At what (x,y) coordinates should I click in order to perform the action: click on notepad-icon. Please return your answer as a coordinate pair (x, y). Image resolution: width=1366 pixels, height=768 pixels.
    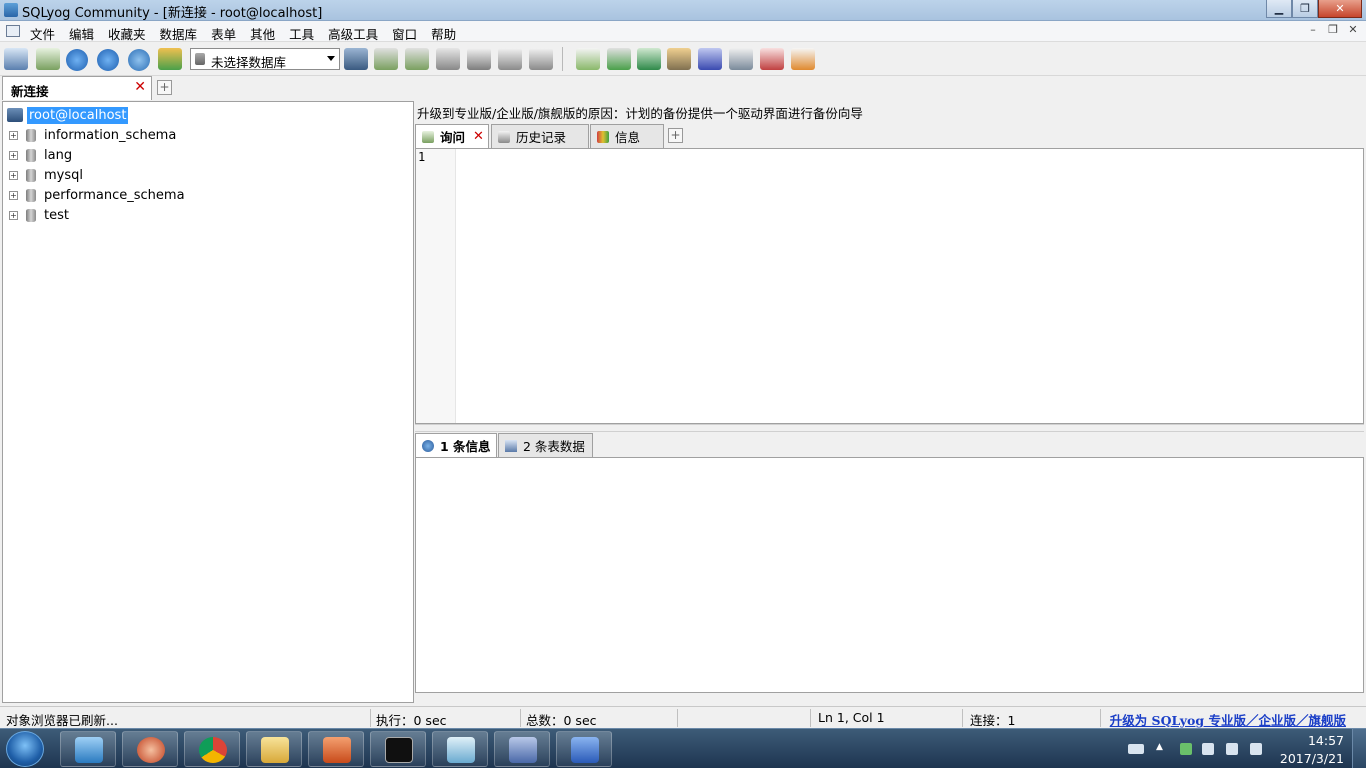
    Looking at the image, I should click on (461, 750).